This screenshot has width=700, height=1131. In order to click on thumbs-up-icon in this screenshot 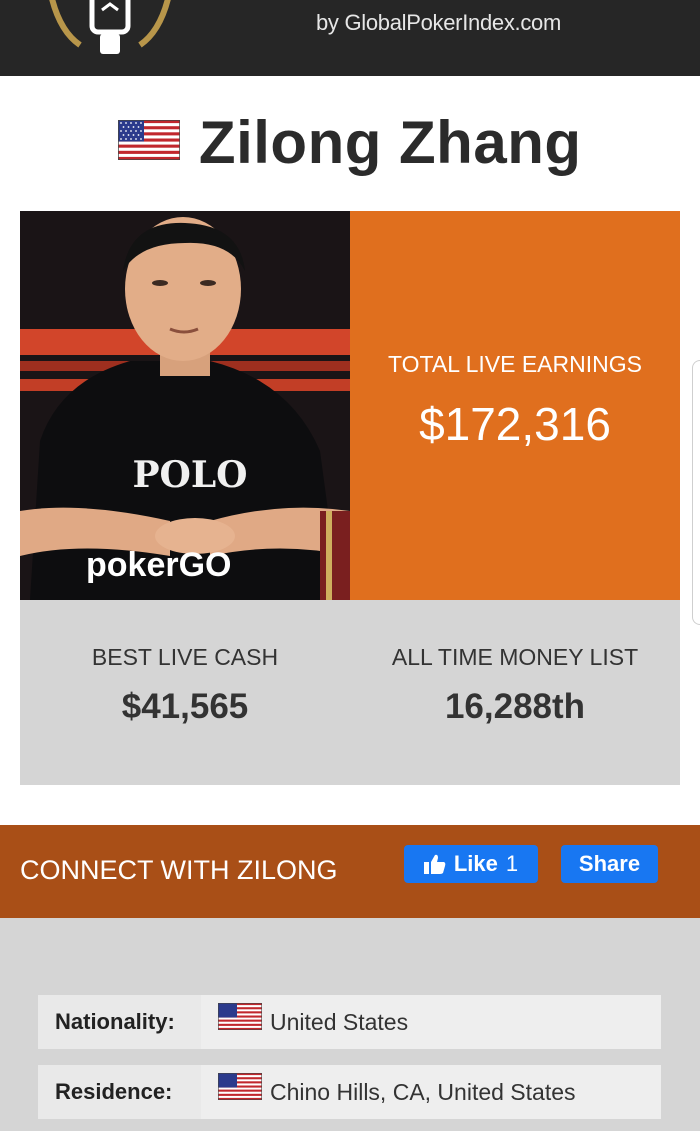, I will do `click(434, 864)`.